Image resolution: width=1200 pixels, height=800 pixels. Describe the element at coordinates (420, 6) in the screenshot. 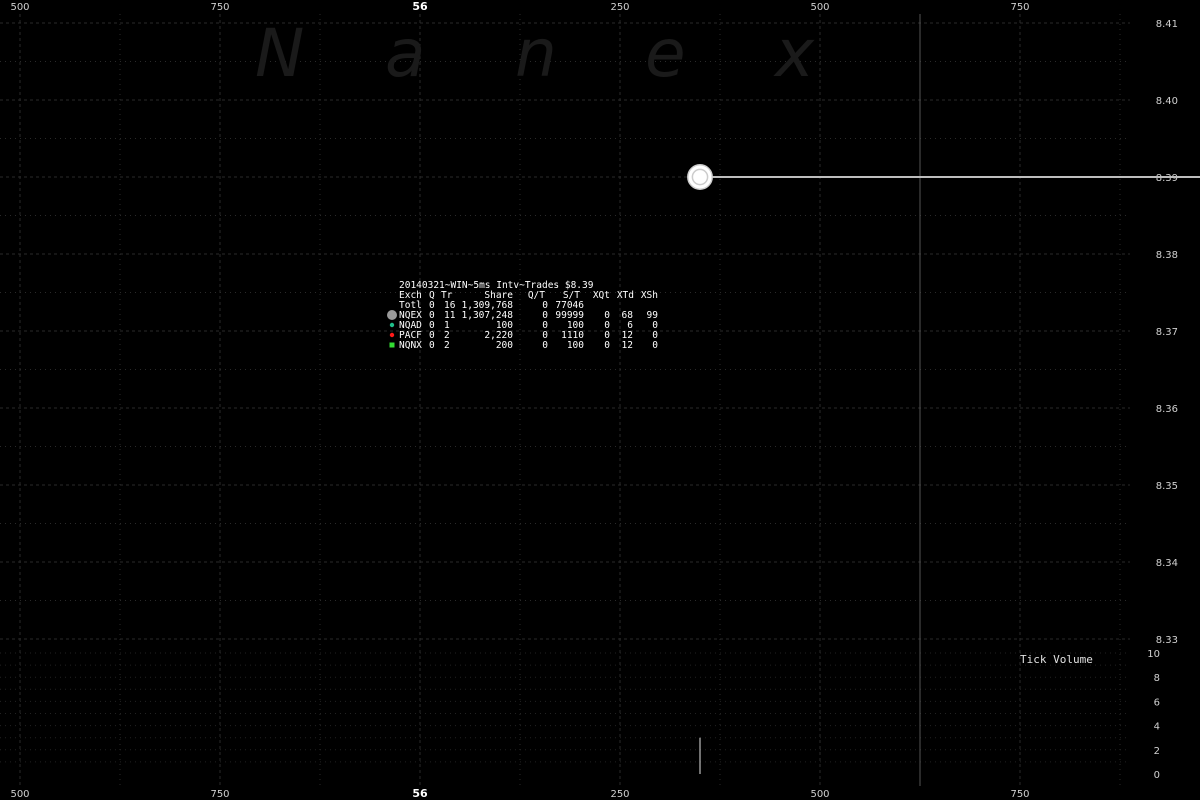

I see `x-tick-label-top: 56` at that location.